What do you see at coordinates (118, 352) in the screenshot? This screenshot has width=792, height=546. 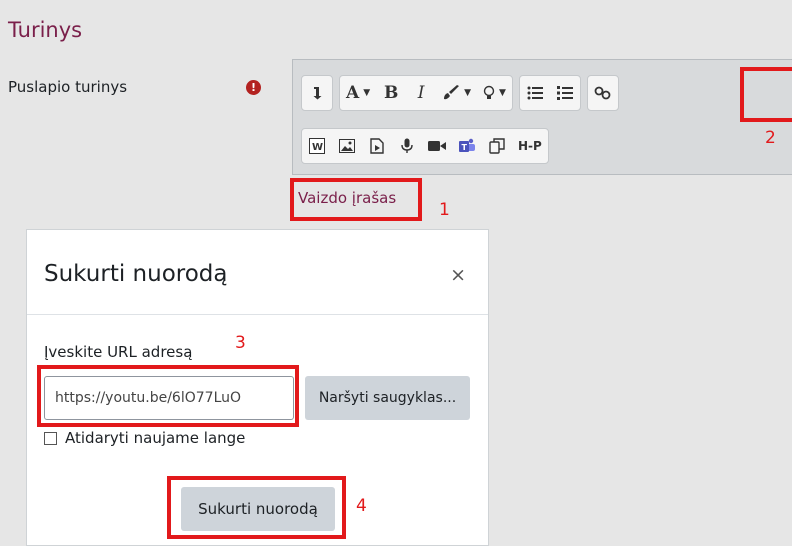 I see `url-label: Įveskite URL adresą` at bounding box center [118, 352].